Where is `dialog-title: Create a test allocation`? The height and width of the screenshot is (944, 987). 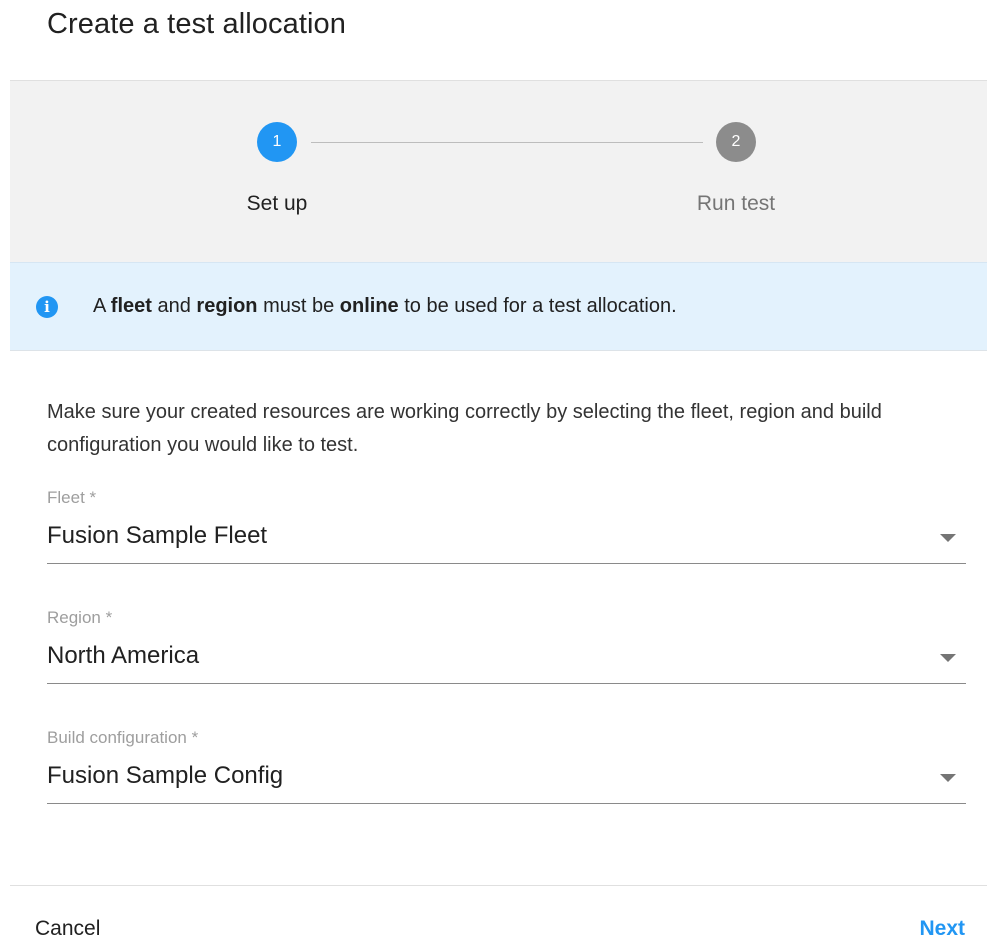 dialog-title: Create a test allocation is located at coordinates (197, 24).